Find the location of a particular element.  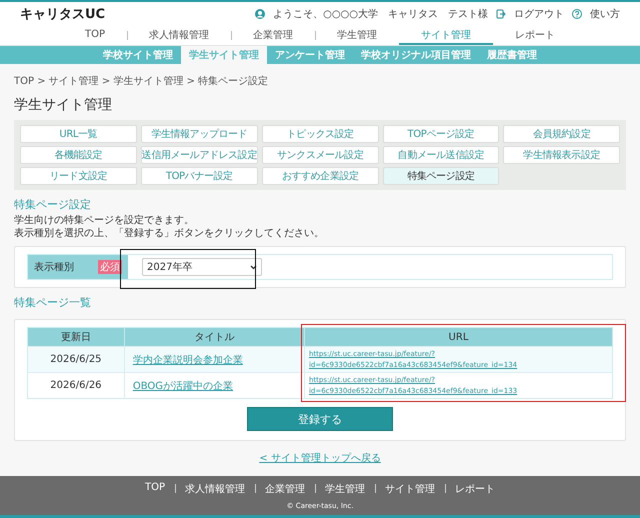

field-label: 表示種別 必須 is located at coordinates (78, 267).